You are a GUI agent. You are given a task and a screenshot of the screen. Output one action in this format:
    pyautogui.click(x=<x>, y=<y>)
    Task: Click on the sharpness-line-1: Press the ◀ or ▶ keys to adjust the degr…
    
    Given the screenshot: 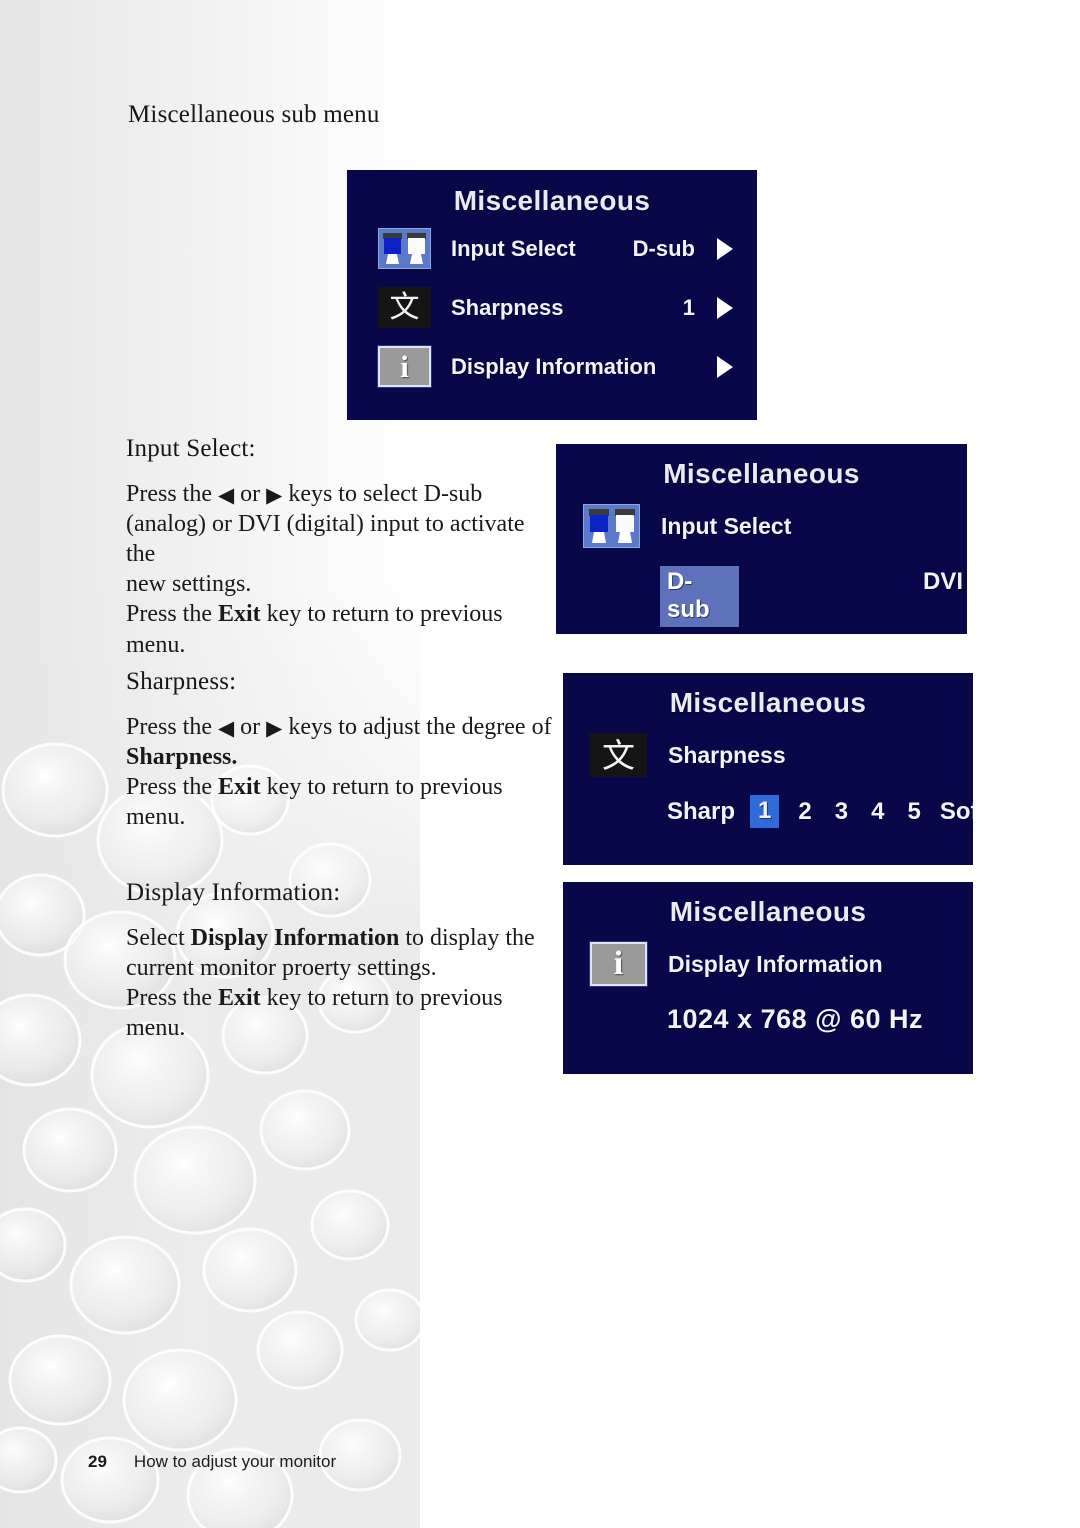 What is the action you would take?
    pyautogui.click(x=339, y=726)
    